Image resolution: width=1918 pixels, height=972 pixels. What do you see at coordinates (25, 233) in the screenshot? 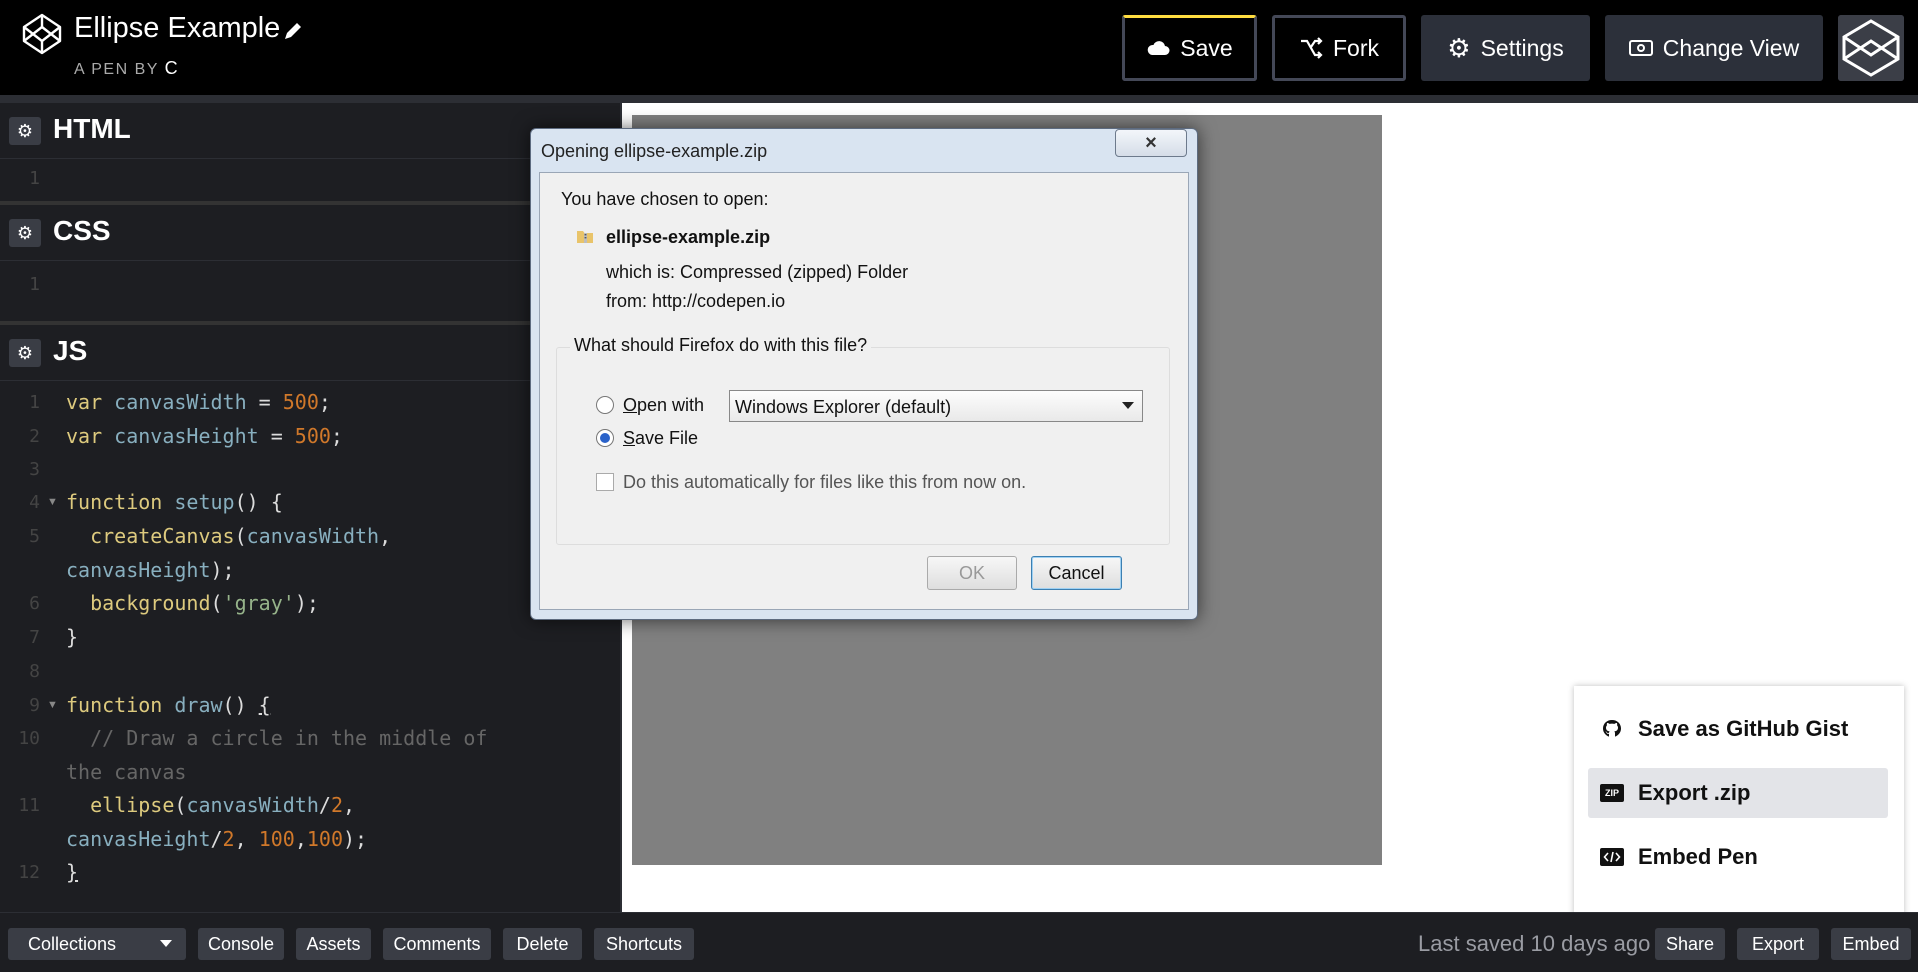
I see `css-settings-gear-icon: ⚙` at bounding box center [25, 233].